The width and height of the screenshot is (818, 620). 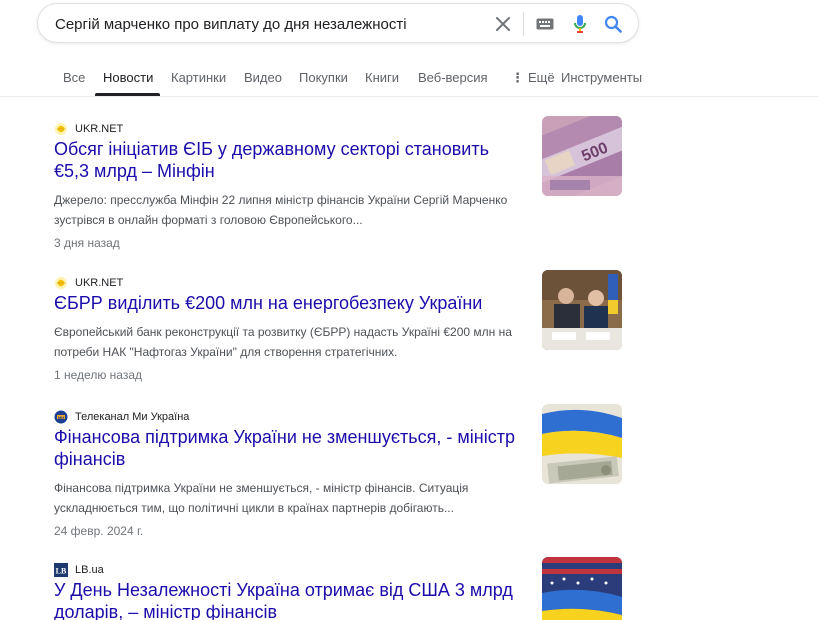 I want to click on result-date: 24 февр. 2024 г., so click(x=99, y=531).